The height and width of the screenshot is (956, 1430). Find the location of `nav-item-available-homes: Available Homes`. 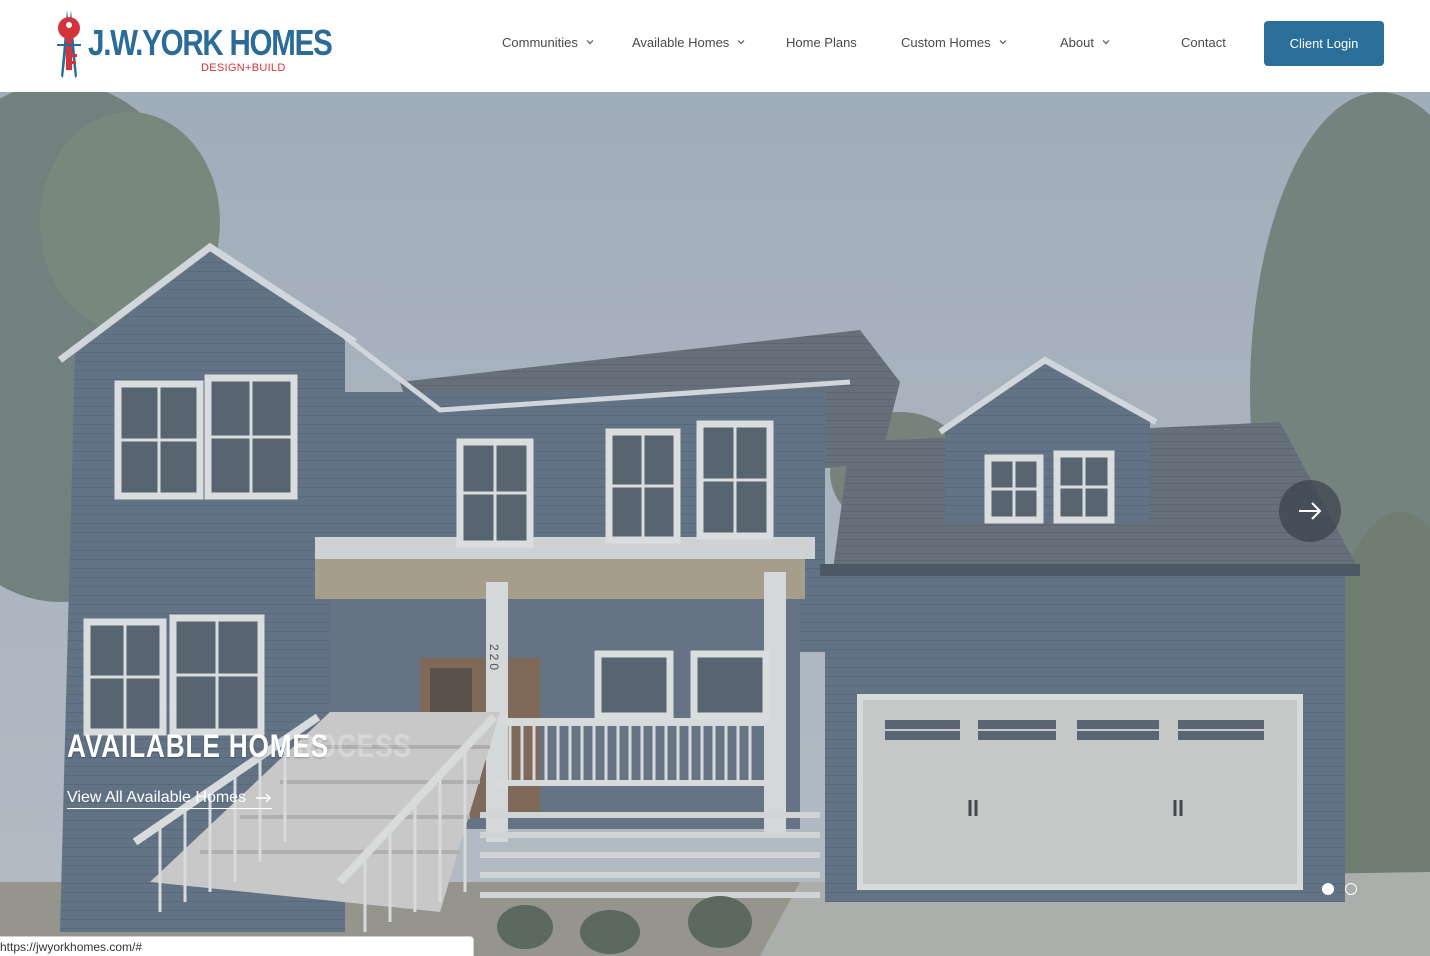

nav-item-available-homes: Available Homes is located at coordinates (688, 42).